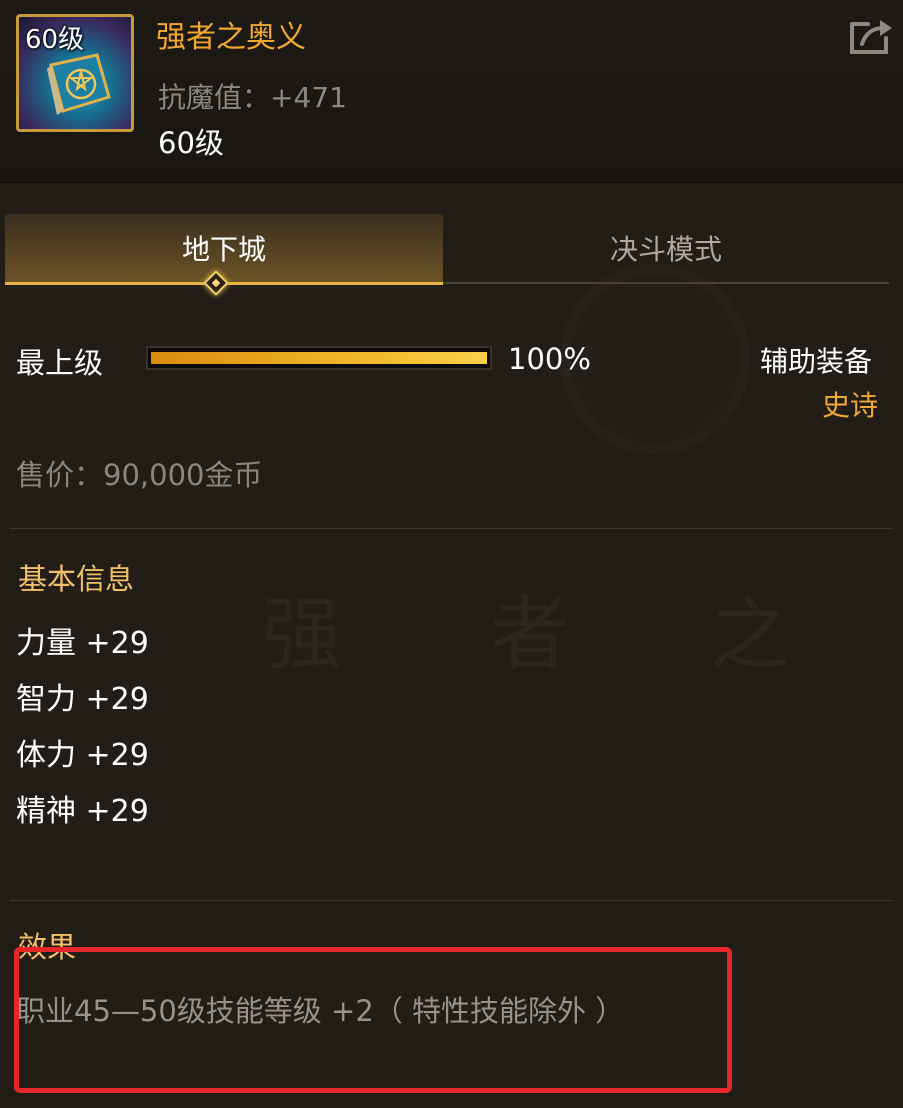 This screenshot has height=1108, width=903. What do you see at coordinates (82, 755) in the screenshot?
I see `stat-vitality: 体力 +29` at bounding box center [82, 755].